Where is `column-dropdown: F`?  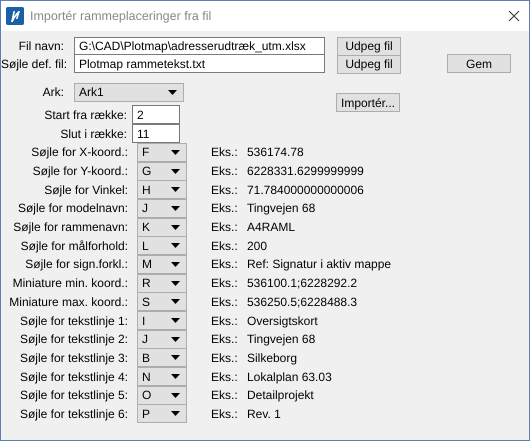
column-dropdown: F is located at coordinates (162, 152).